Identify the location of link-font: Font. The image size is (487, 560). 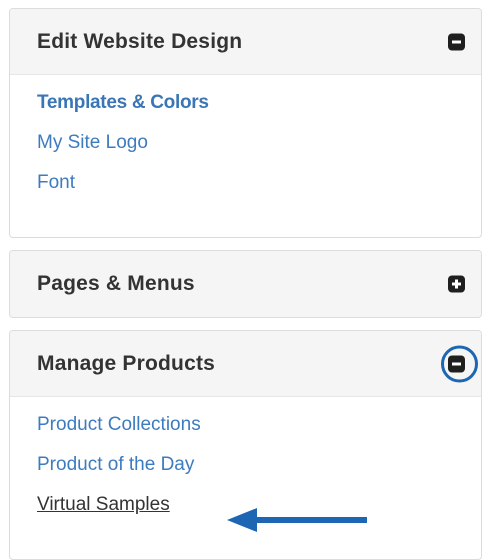
(259, 183).